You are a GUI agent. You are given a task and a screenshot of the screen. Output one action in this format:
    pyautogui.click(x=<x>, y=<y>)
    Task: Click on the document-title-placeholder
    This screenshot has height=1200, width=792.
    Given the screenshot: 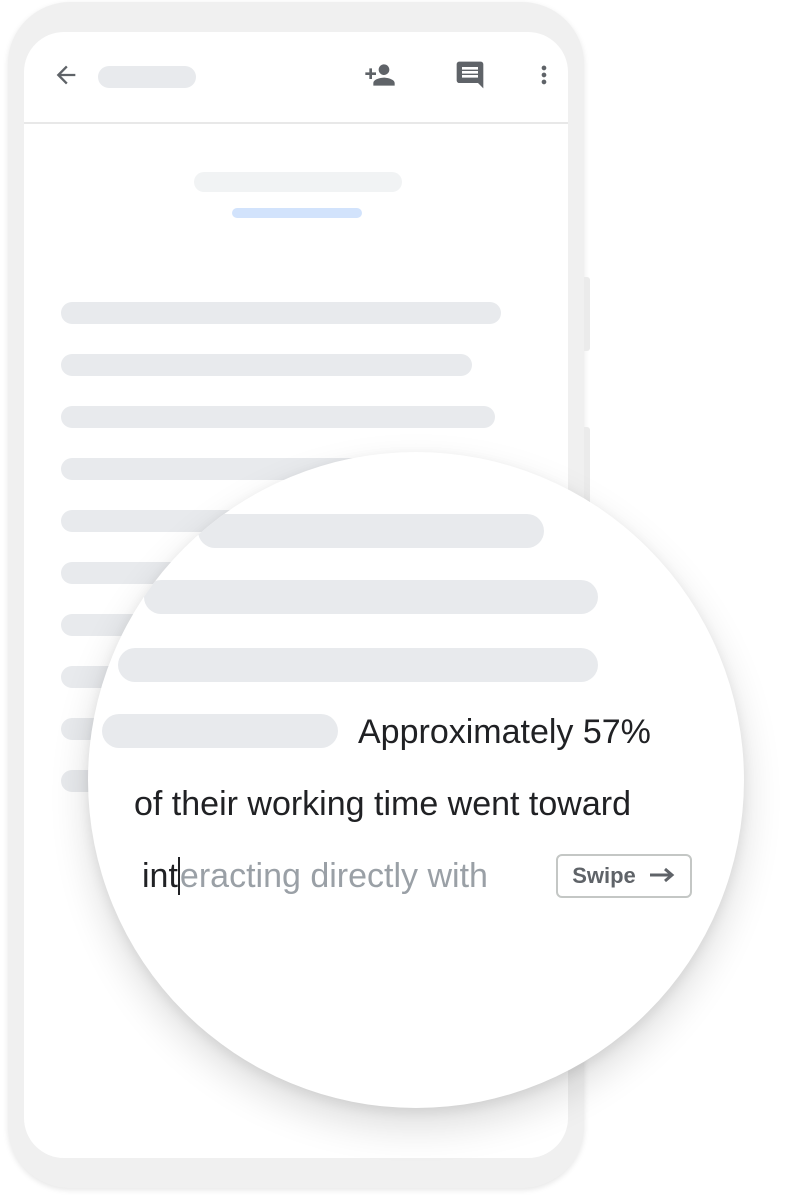 What is the action you would take?
    pyautogui.click(x=147, y=77)
    